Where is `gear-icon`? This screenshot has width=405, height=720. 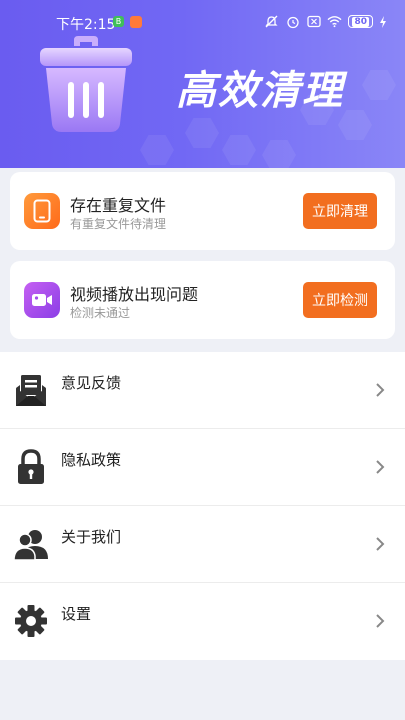 gear-icon is located at coordinates (31, 621).